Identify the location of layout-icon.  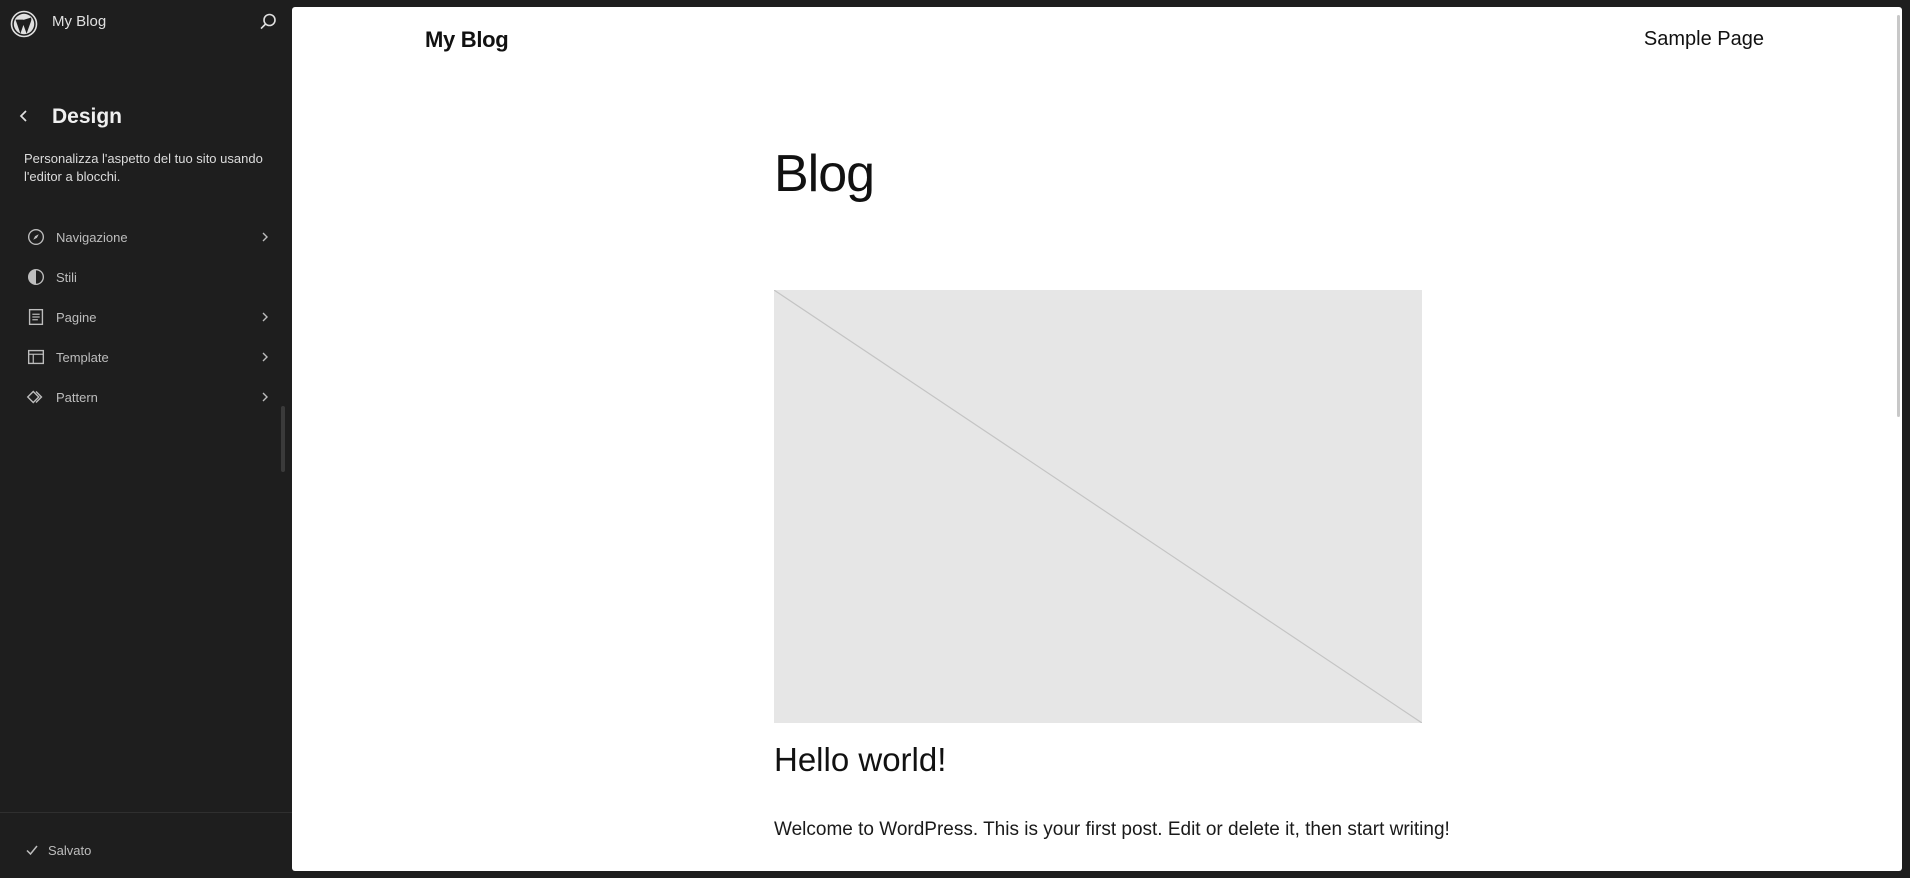
(36, 357).